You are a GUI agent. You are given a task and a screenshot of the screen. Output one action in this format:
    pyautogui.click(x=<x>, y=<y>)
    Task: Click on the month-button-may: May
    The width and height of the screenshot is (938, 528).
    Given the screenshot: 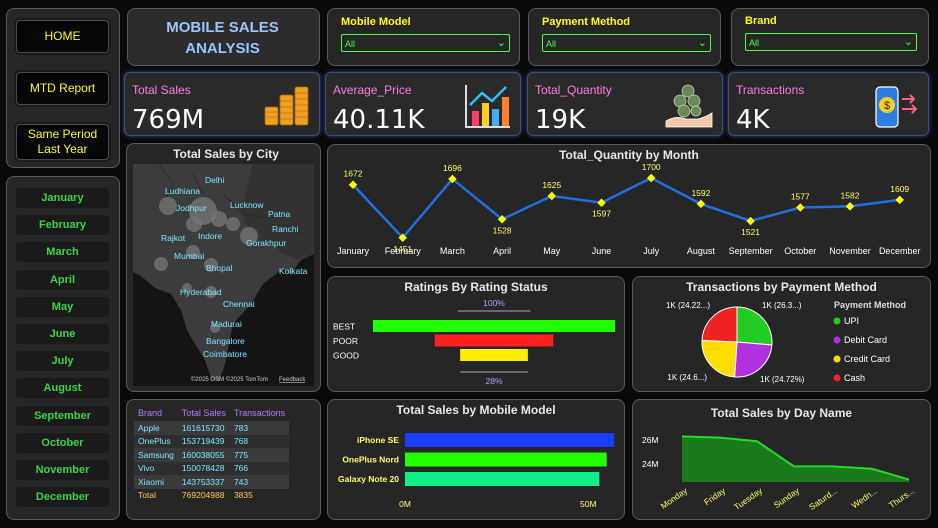 What is the action you would take?
    pyautogui.click(x=62, y=306)
    